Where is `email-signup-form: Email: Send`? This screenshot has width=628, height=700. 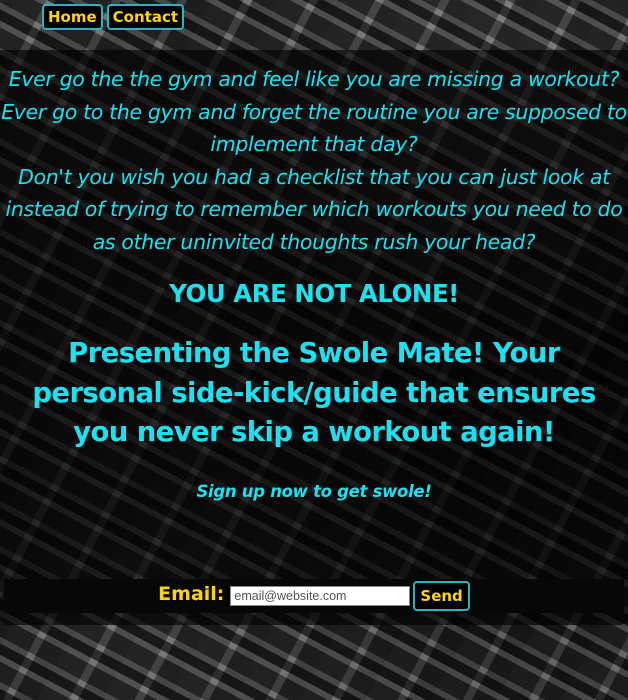
email-signup-form: Email: Send is located at coordinates (314, 596).